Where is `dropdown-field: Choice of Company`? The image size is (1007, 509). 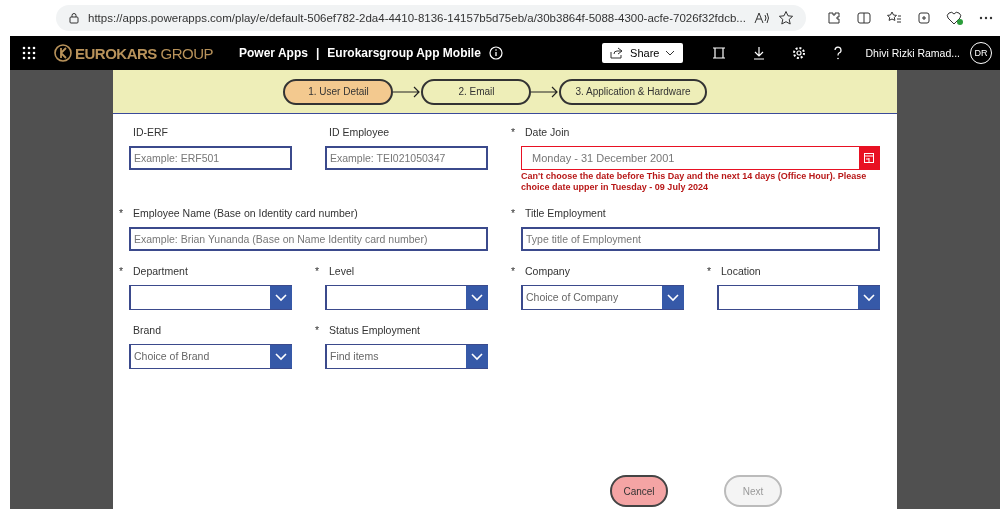
dropdown-field: Choice of Company is located at coordinates (602, 297).